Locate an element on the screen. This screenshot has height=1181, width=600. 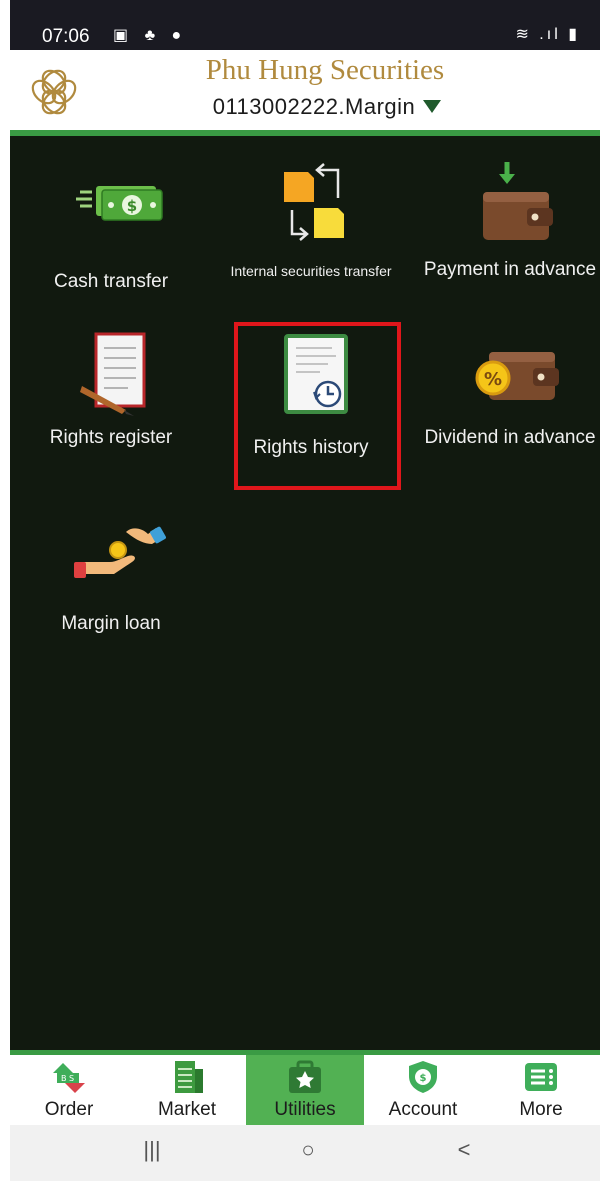
android-nav-bar: ||| ○ < is located at coordinates (305, 1153).